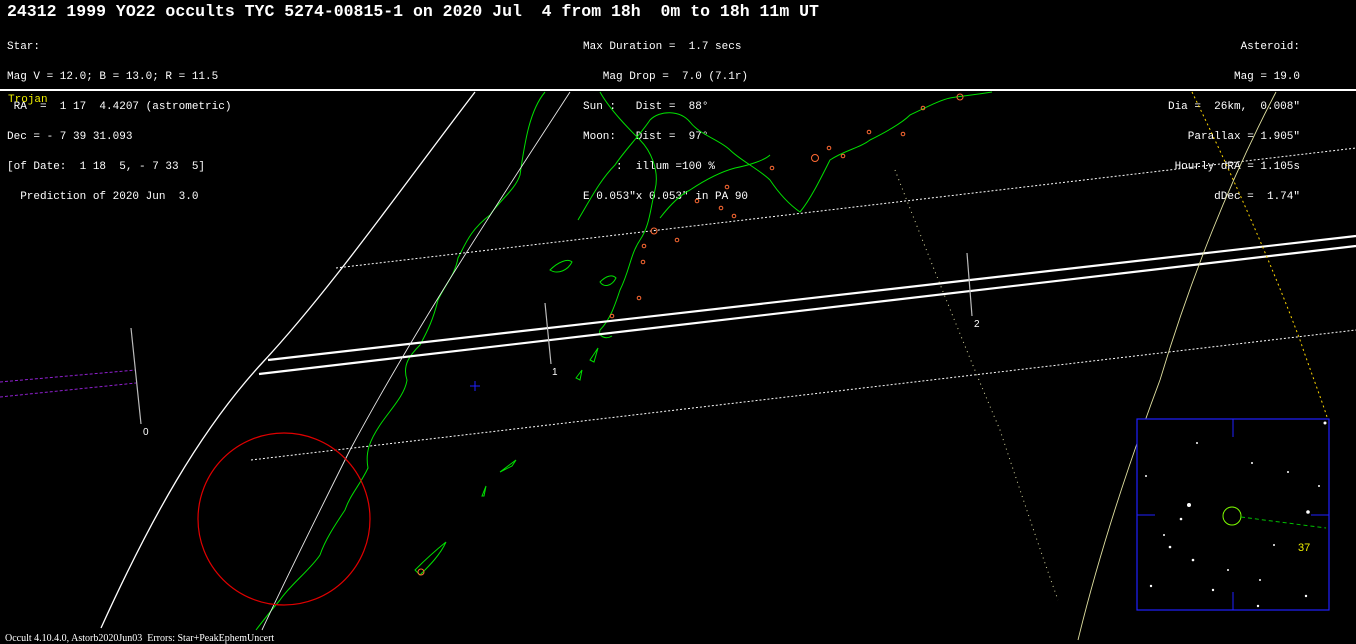  I want to click on time-marker-0: 0, so click(146, 432).